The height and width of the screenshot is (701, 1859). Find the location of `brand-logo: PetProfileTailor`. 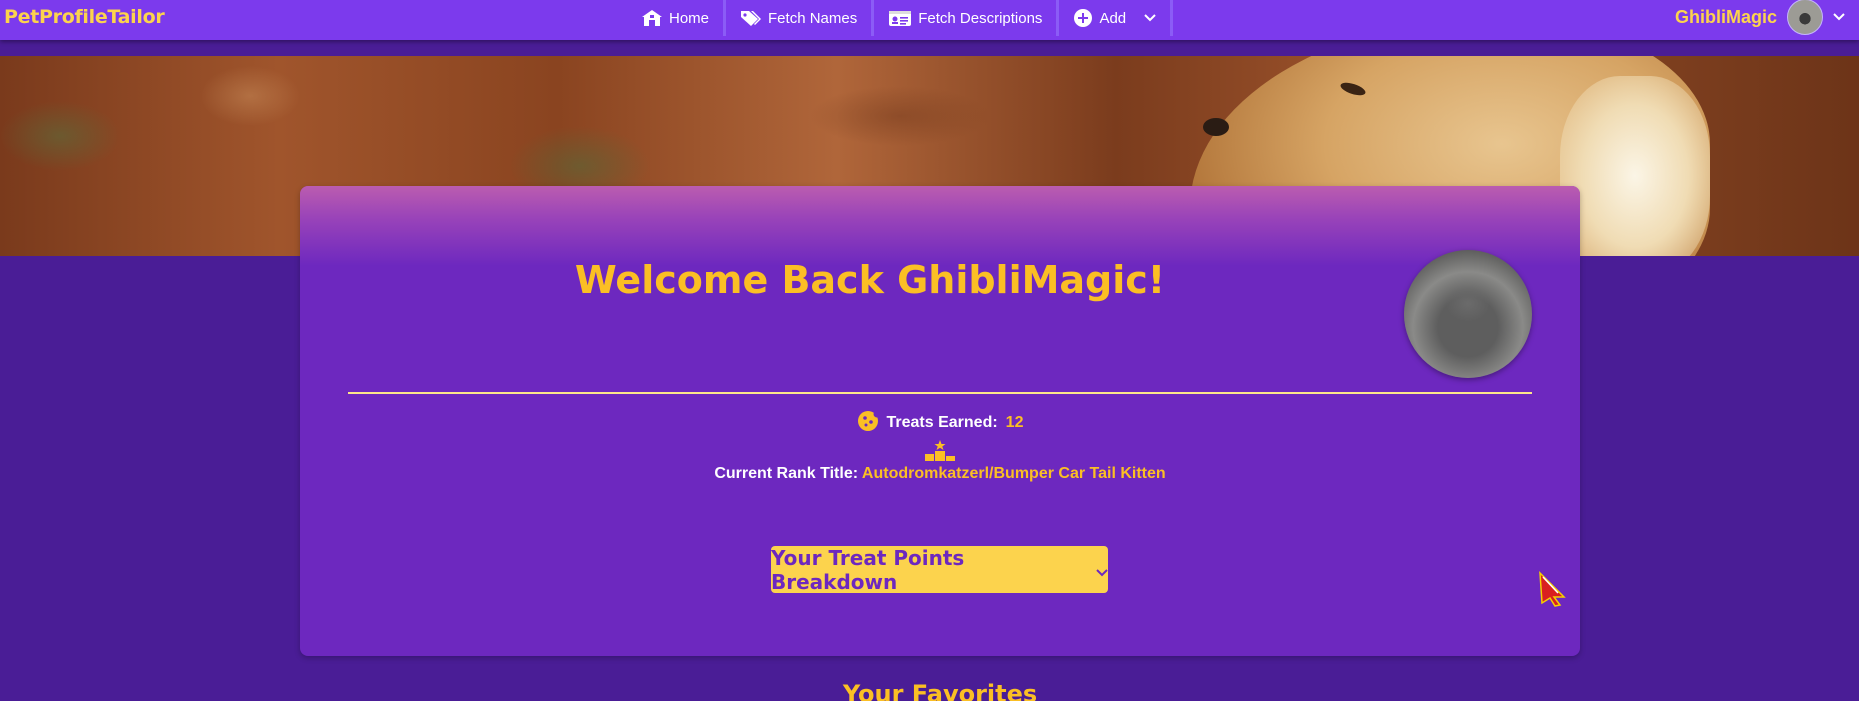

brand-logo: PetProfileTailor is located at coordinates (84, 17).